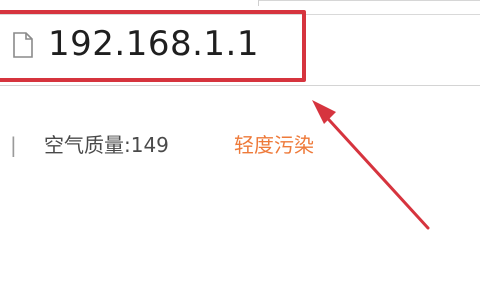  What do you see at coordinates (240, 4) in the screenshot?
I see `toolbar-strip` at bounding box center [240, 4].